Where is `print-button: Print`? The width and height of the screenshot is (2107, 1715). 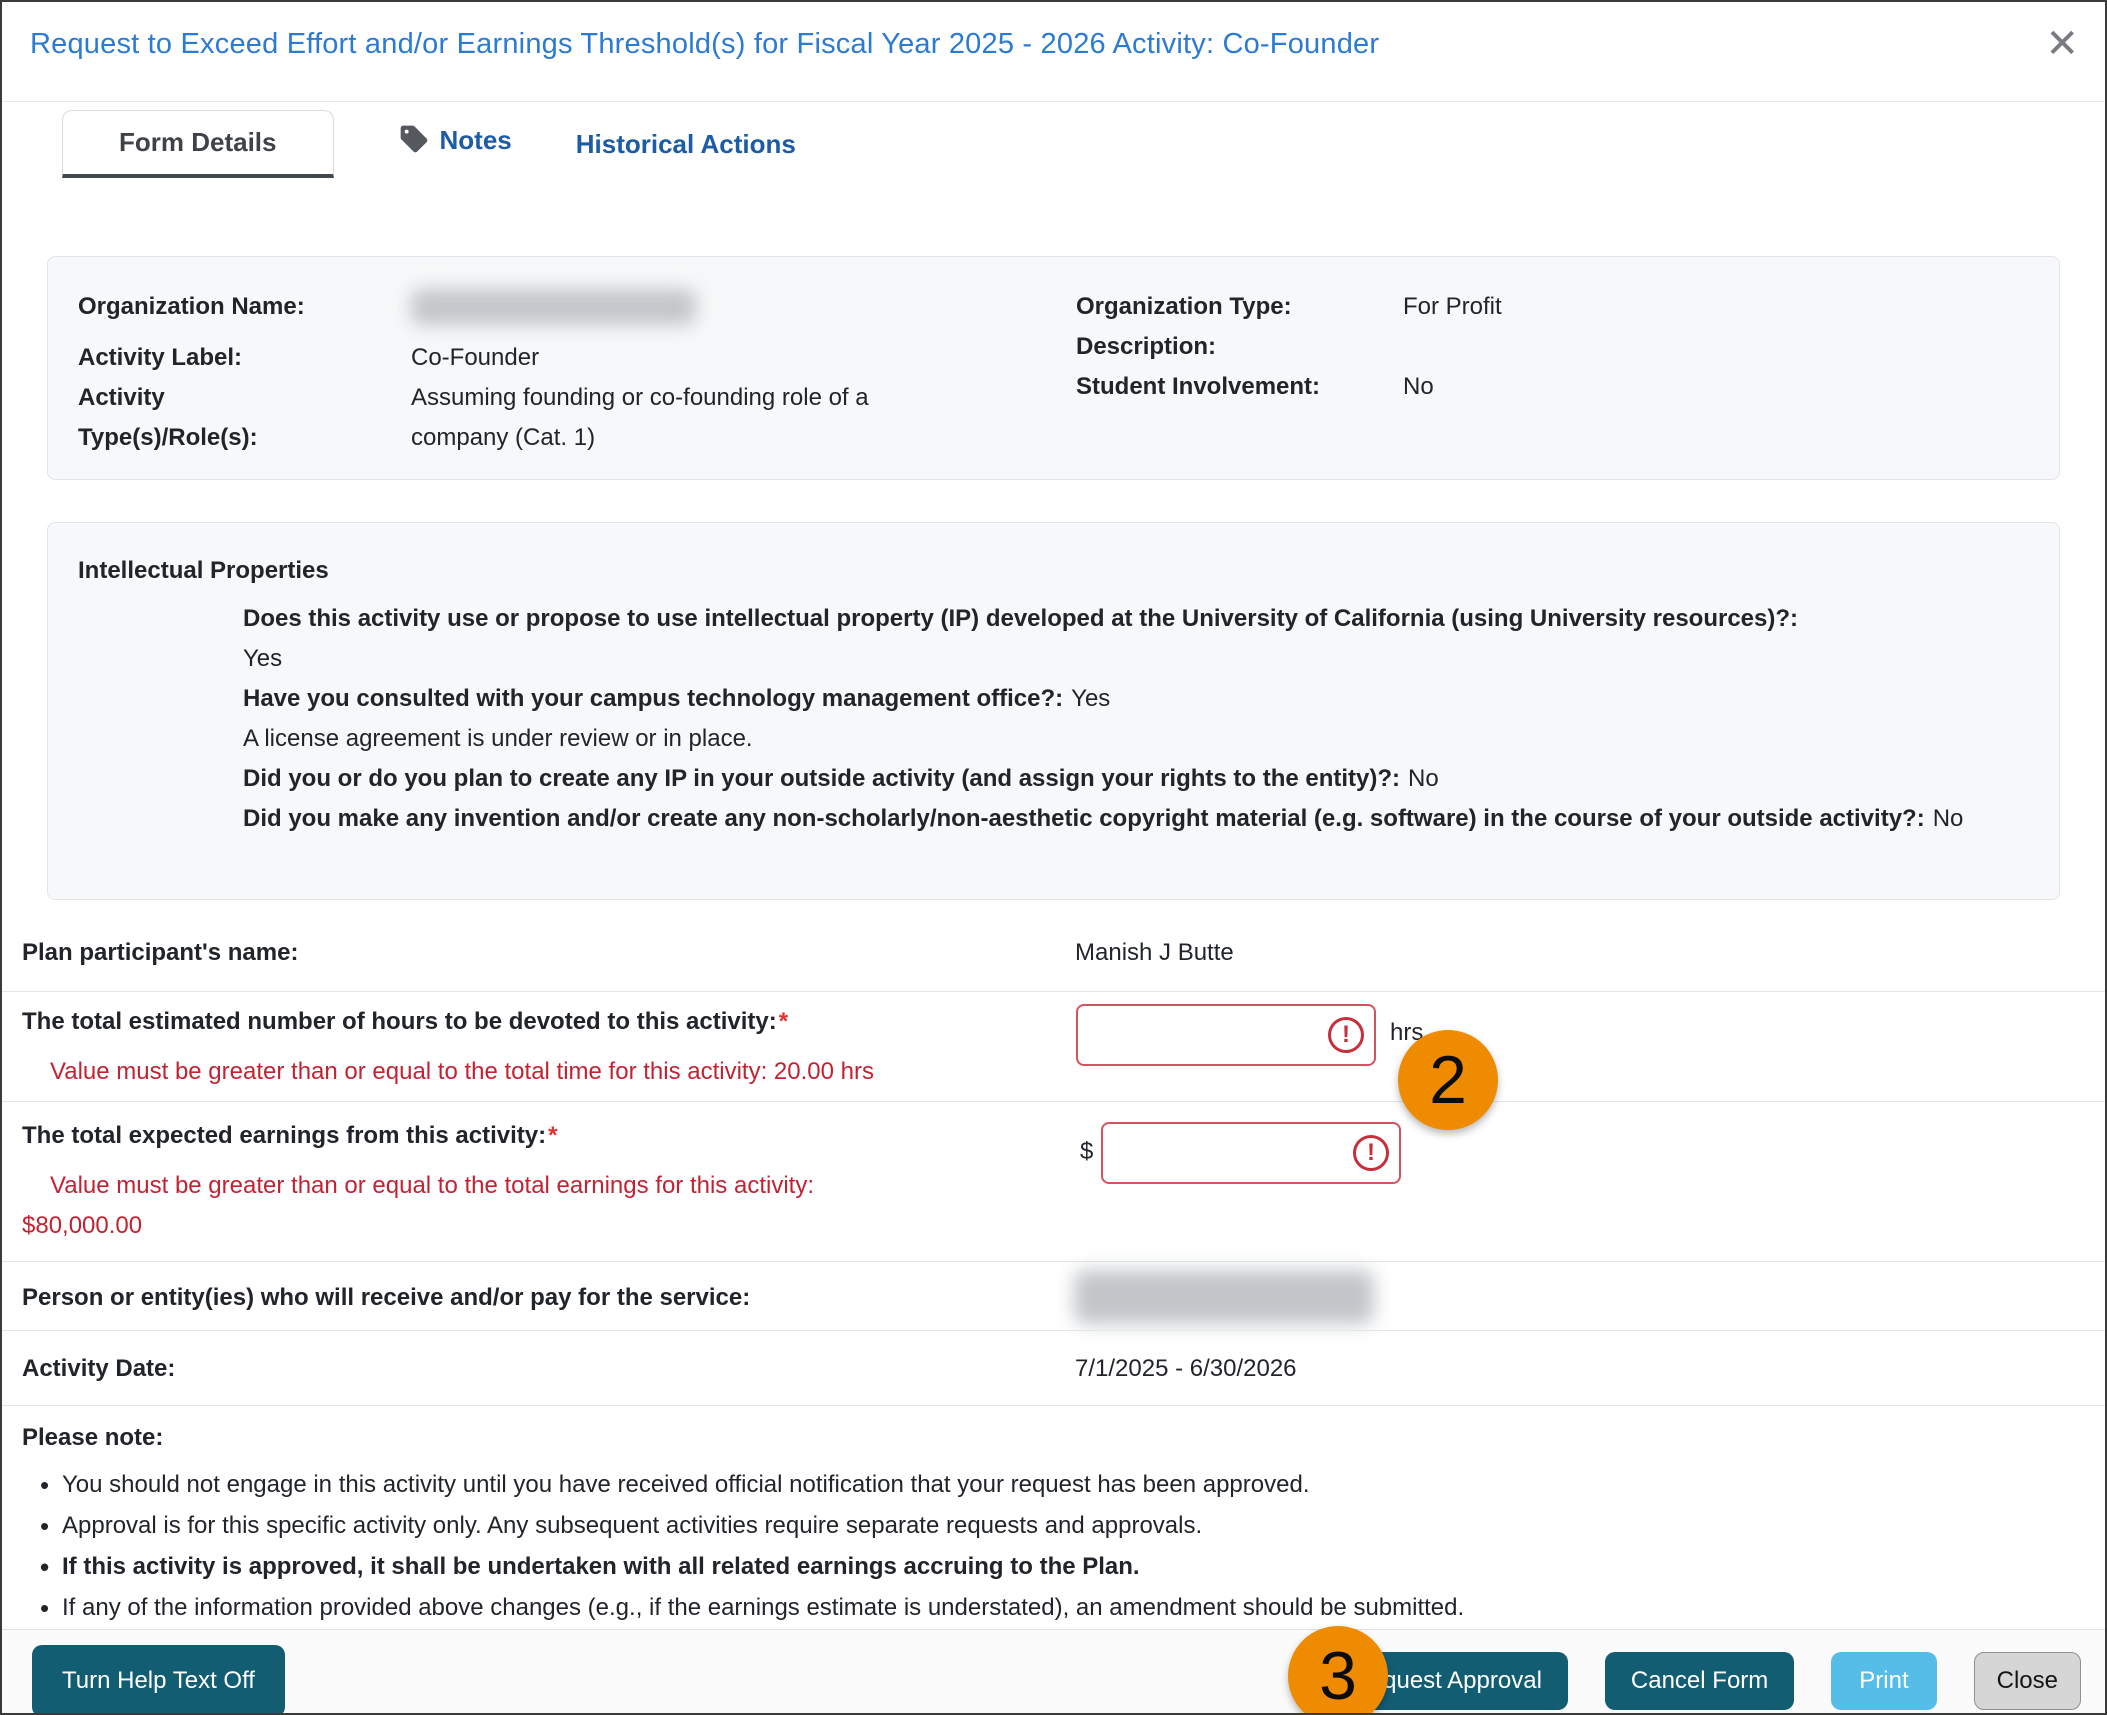 print-button: Print is located at coordinates (1884, 1680).